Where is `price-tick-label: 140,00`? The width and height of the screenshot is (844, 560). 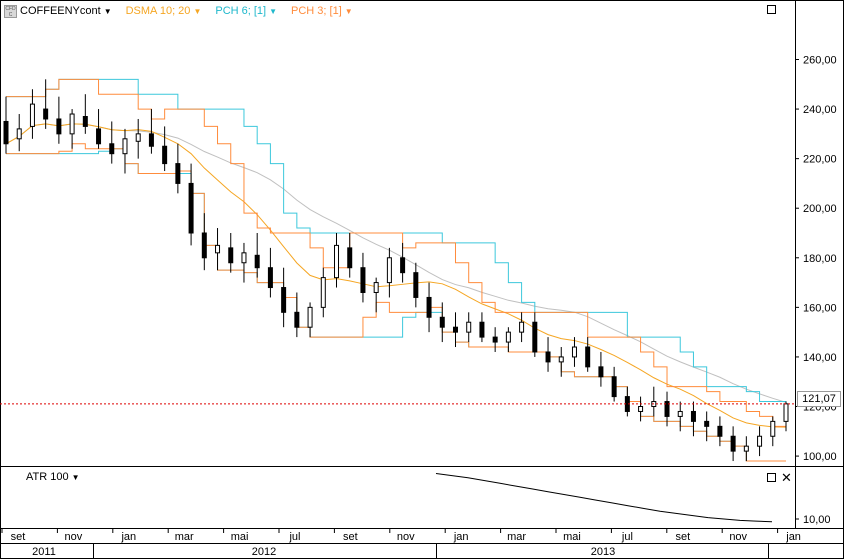 price-tick-label: 140,00 is located at coordinates (820, 358).